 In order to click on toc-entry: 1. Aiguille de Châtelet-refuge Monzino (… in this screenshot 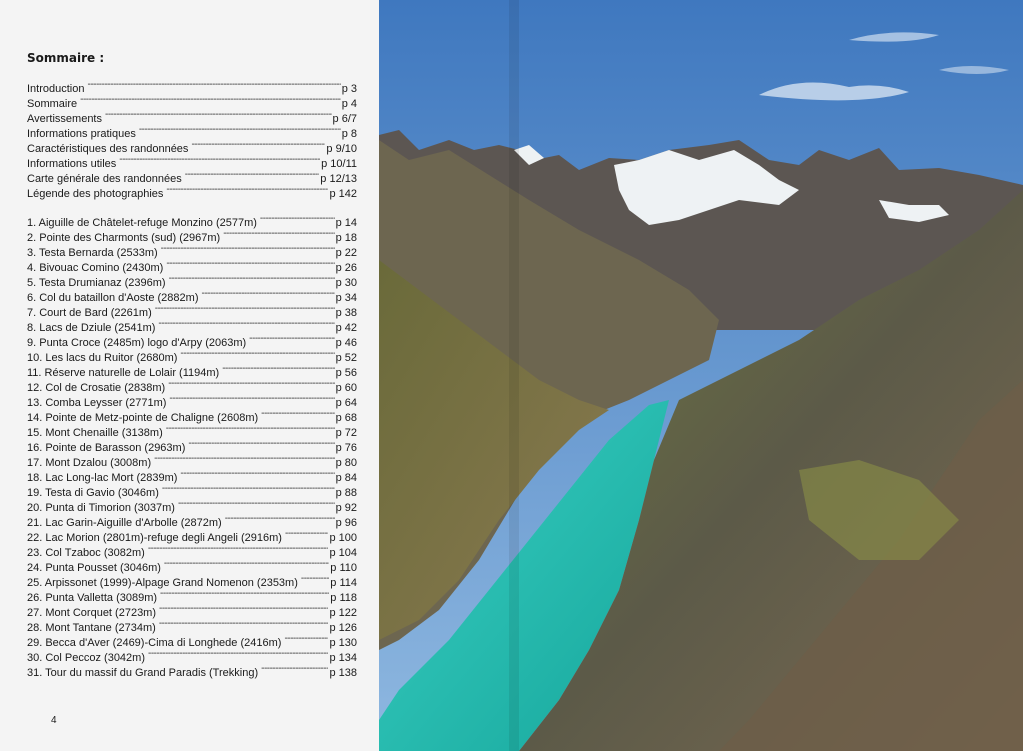, I will do `click(192, 220)`.